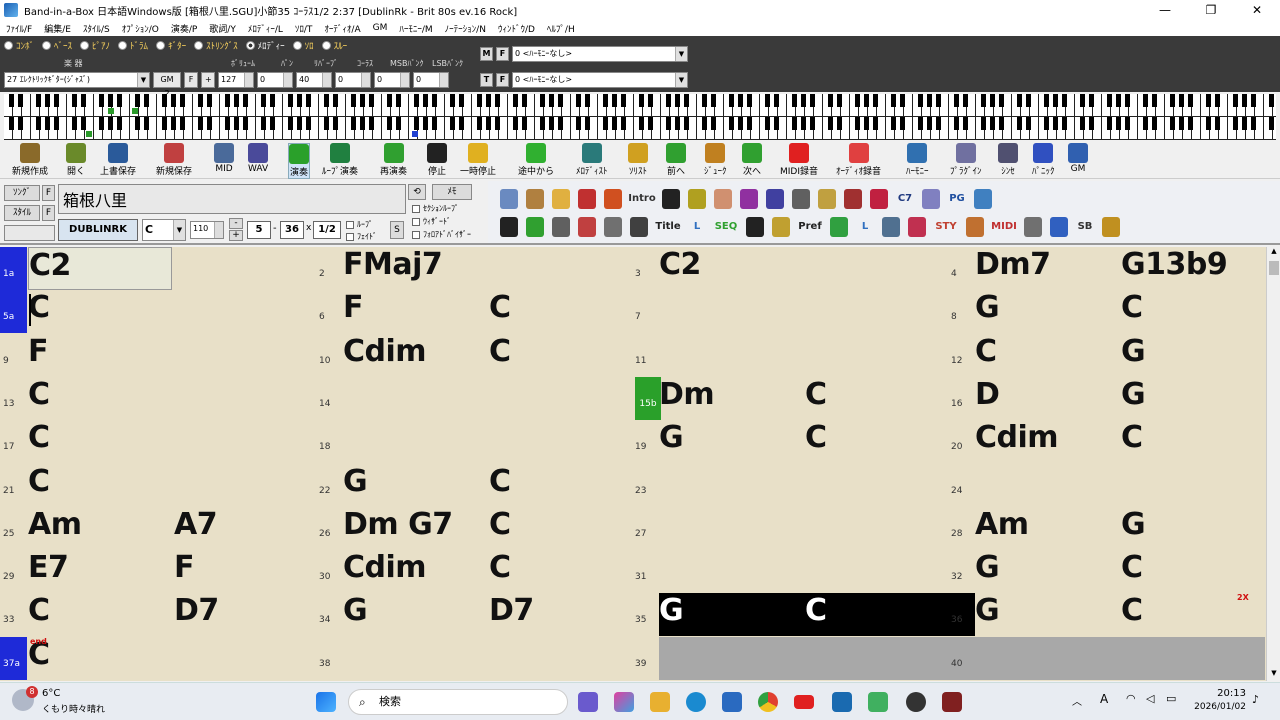 Image resolution: width=1280 pixels, height=720 pixels. Describe the element at coordinates (57, 28) in the screenshot. I see `menu-item: 編集/E` at that location.